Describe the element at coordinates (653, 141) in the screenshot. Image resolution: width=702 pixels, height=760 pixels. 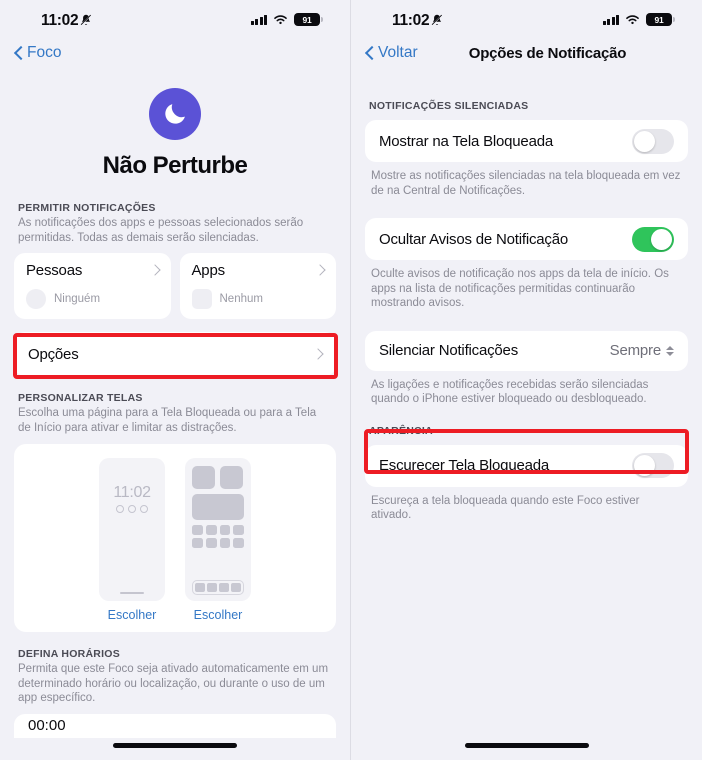
I see `show-on-lock-screen-toggle` at that location.